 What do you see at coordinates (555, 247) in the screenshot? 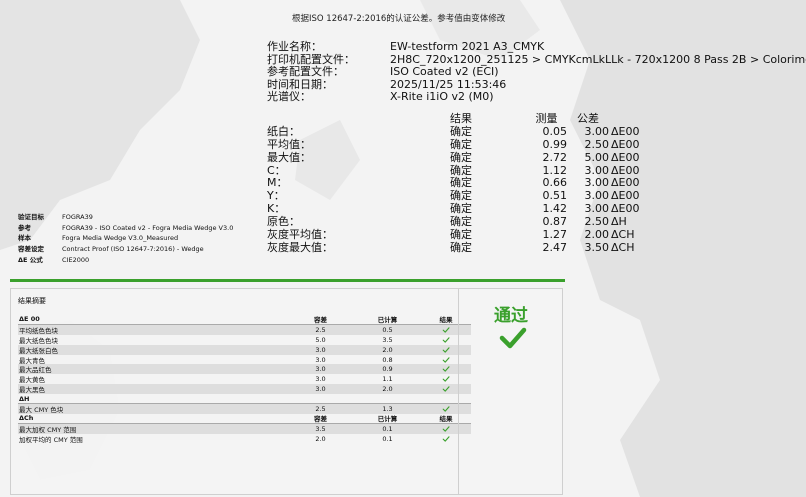
I see `measure-value: 2.47` at bounding box center [555, 247].